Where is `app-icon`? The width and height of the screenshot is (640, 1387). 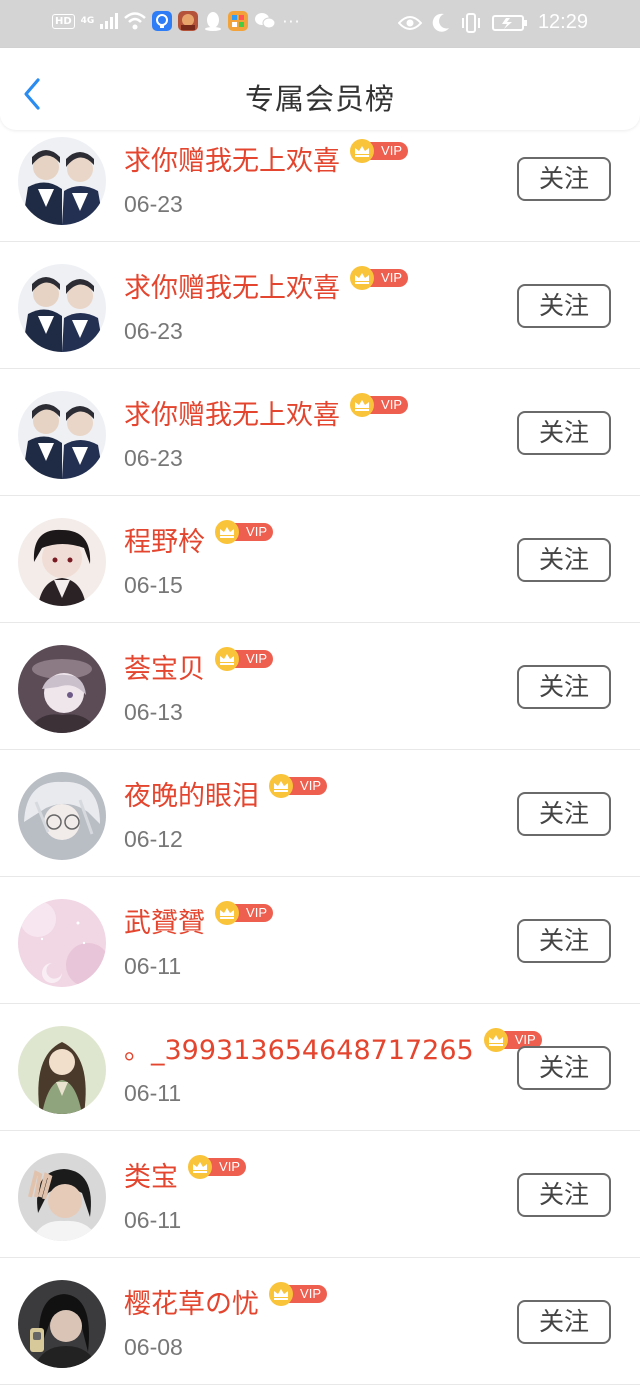 app-icon is located at coordinates (238, 21).